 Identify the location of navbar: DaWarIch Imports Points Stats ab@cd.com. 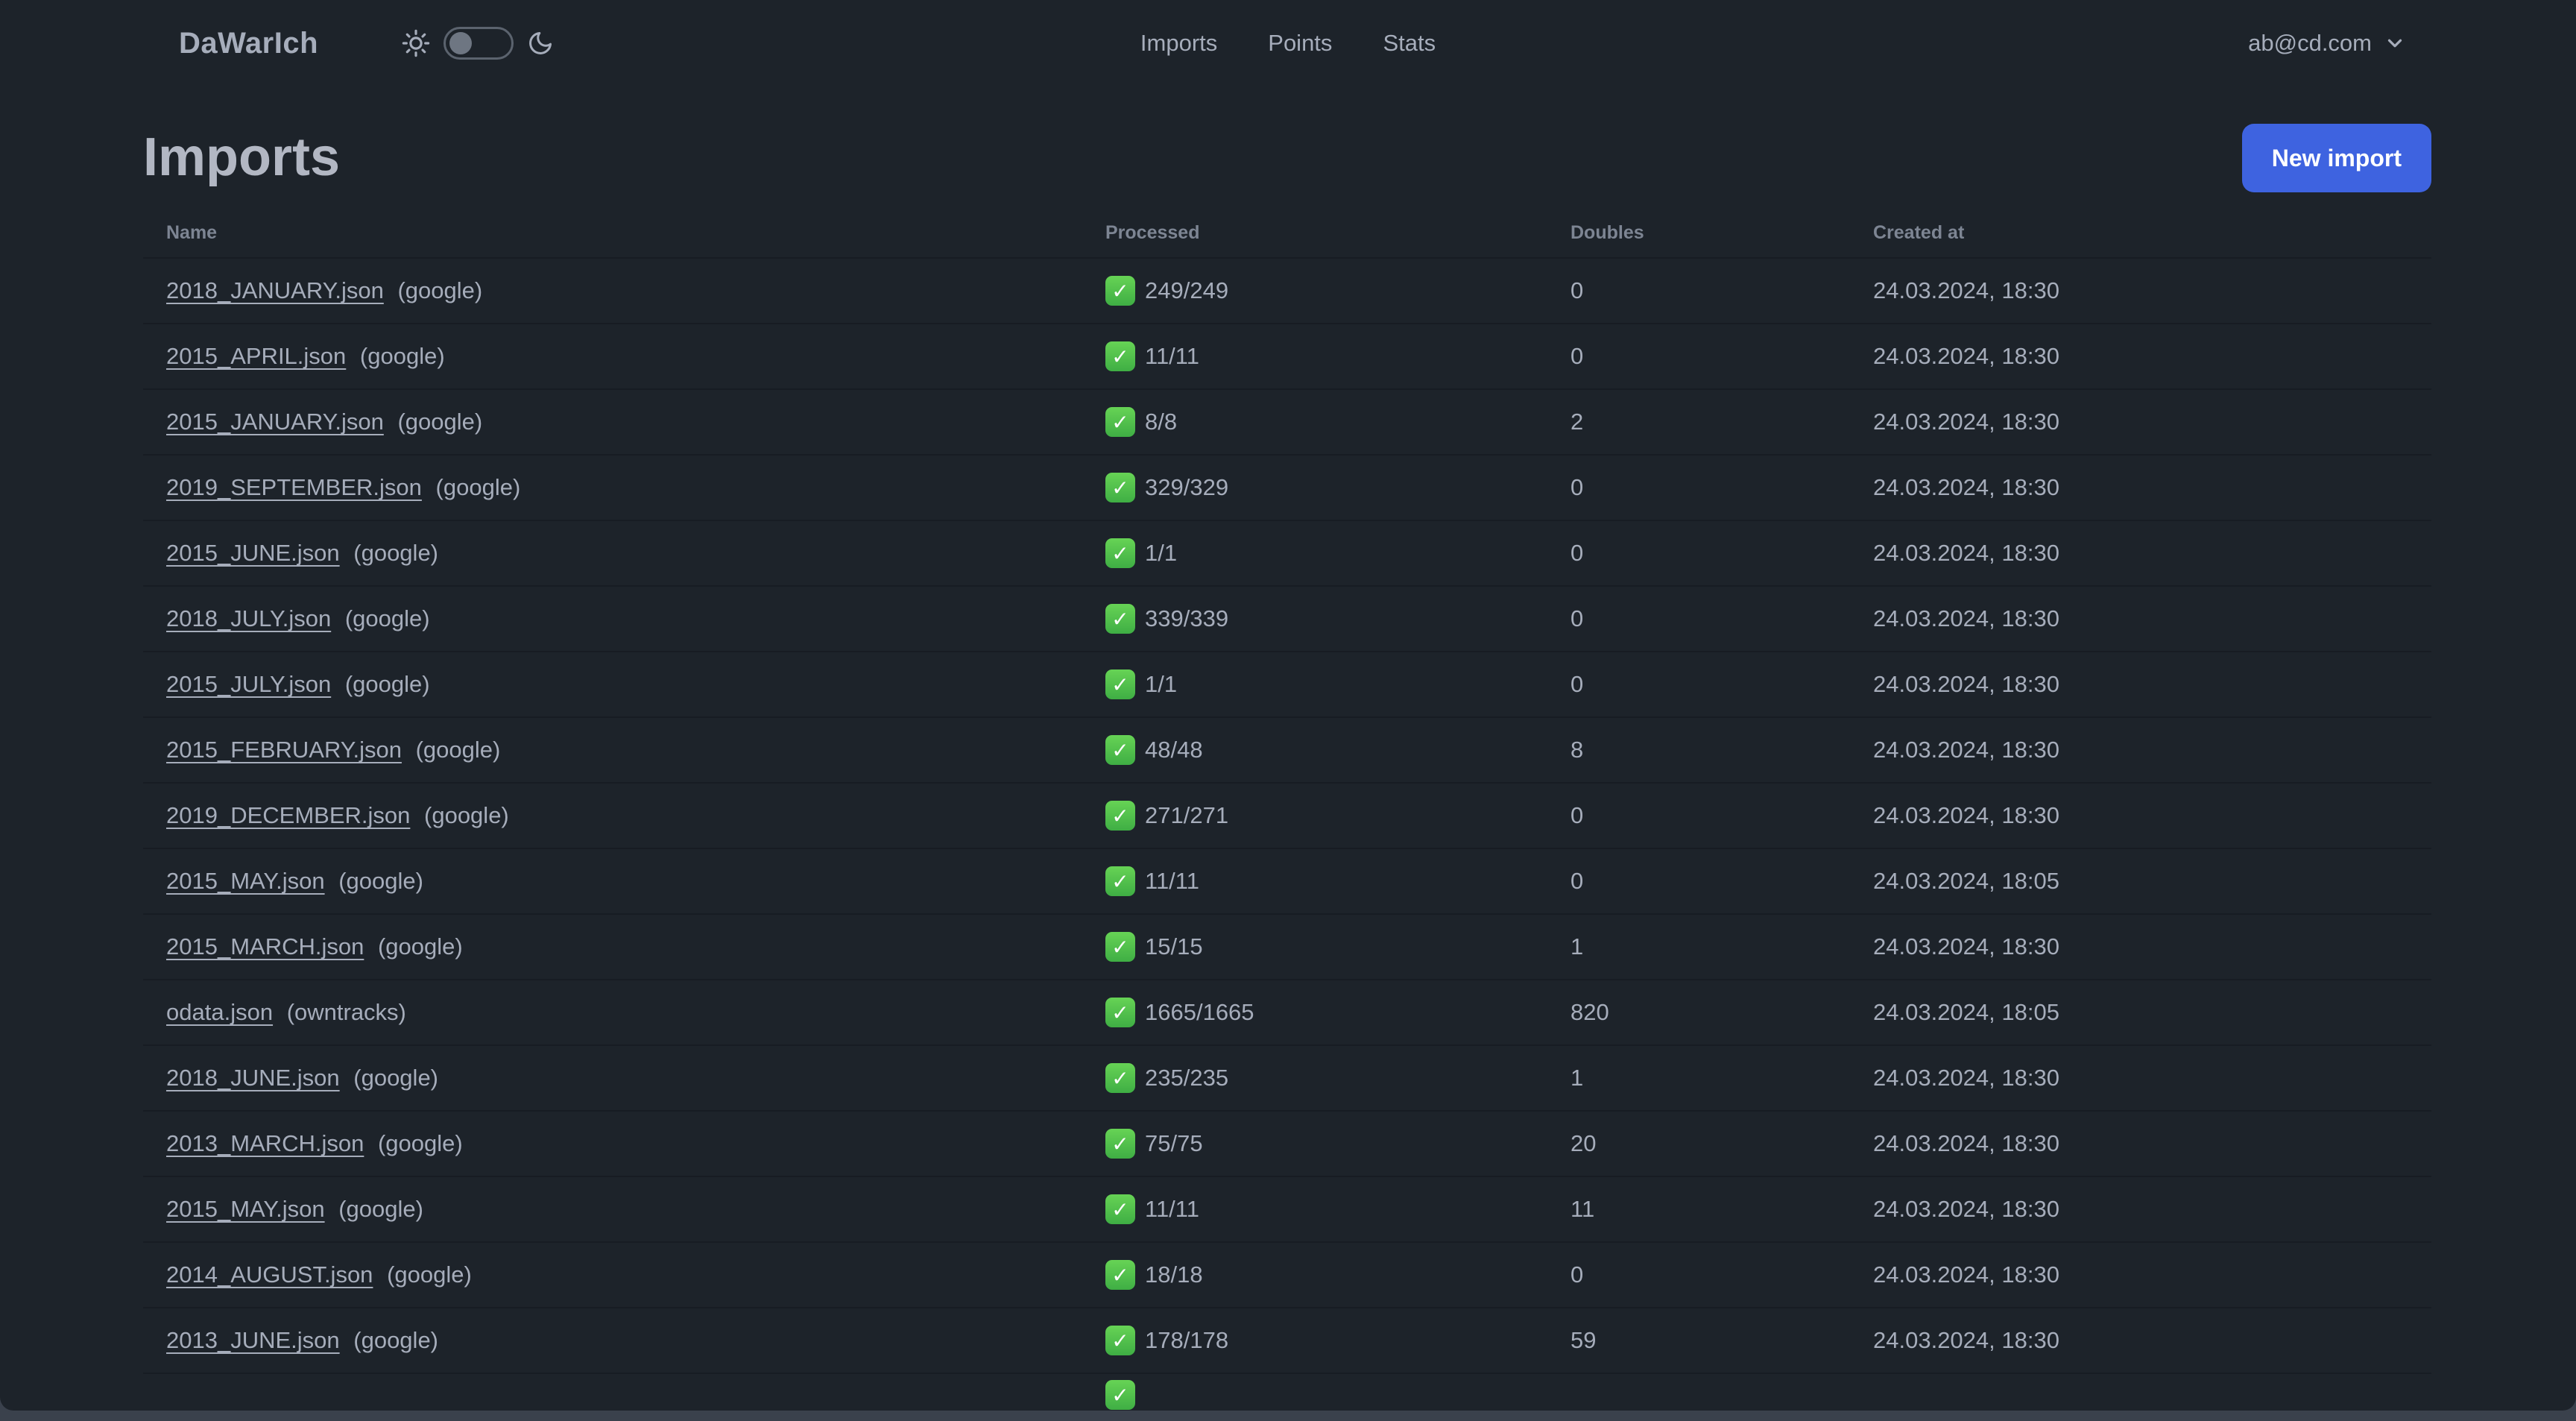
(1288, 43).